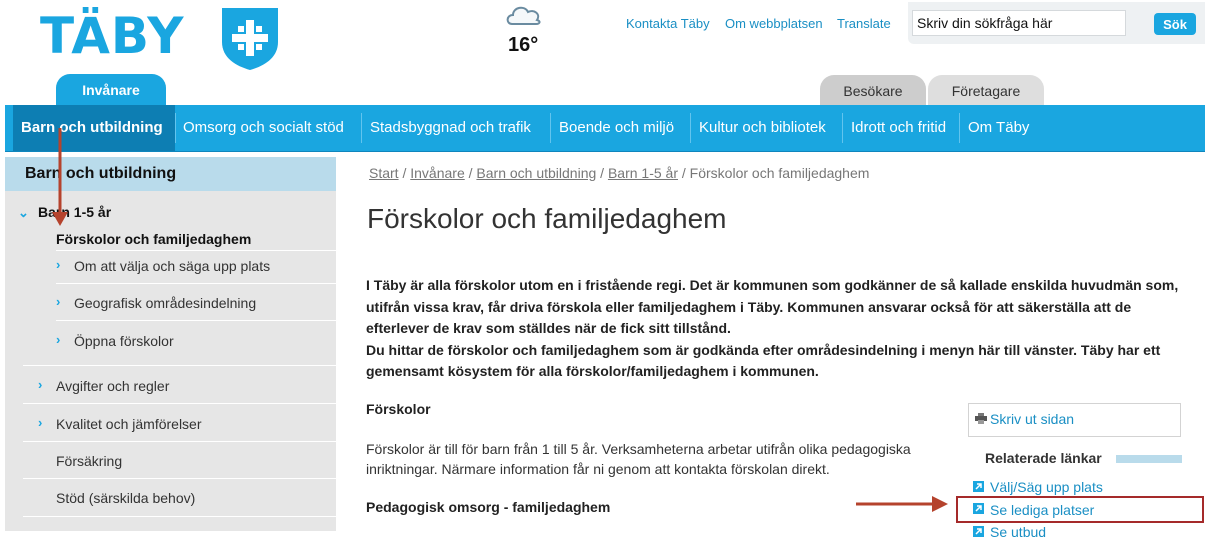 This screenshot has height=540, width=1205. I want to click on annotation-arrow-down, so click(60, 177).